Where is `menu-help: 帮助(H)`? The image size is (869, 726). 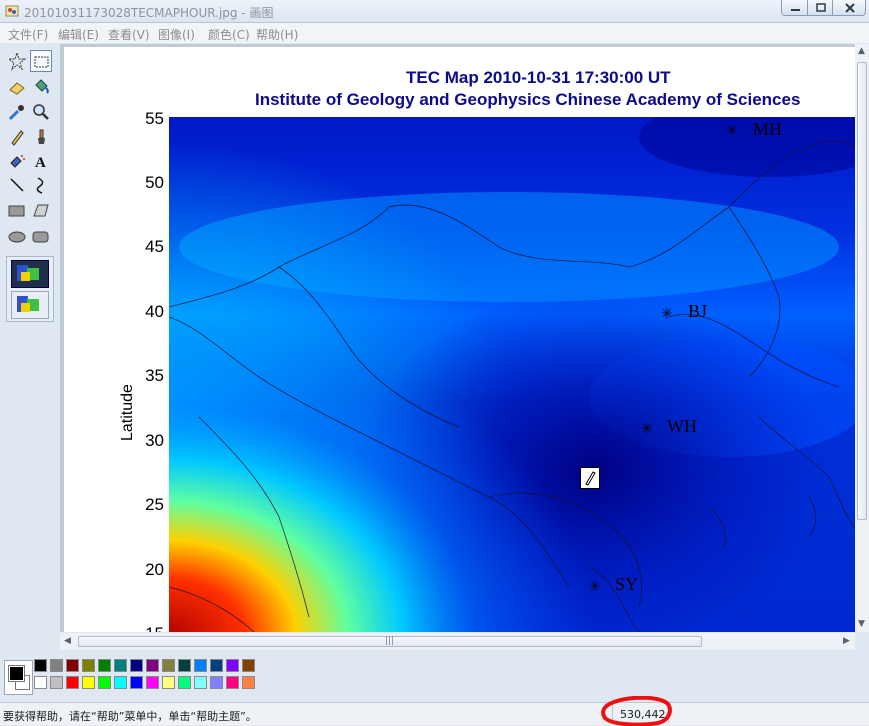 menu-help: 帮助(H) is located at coordinates (277, 34).